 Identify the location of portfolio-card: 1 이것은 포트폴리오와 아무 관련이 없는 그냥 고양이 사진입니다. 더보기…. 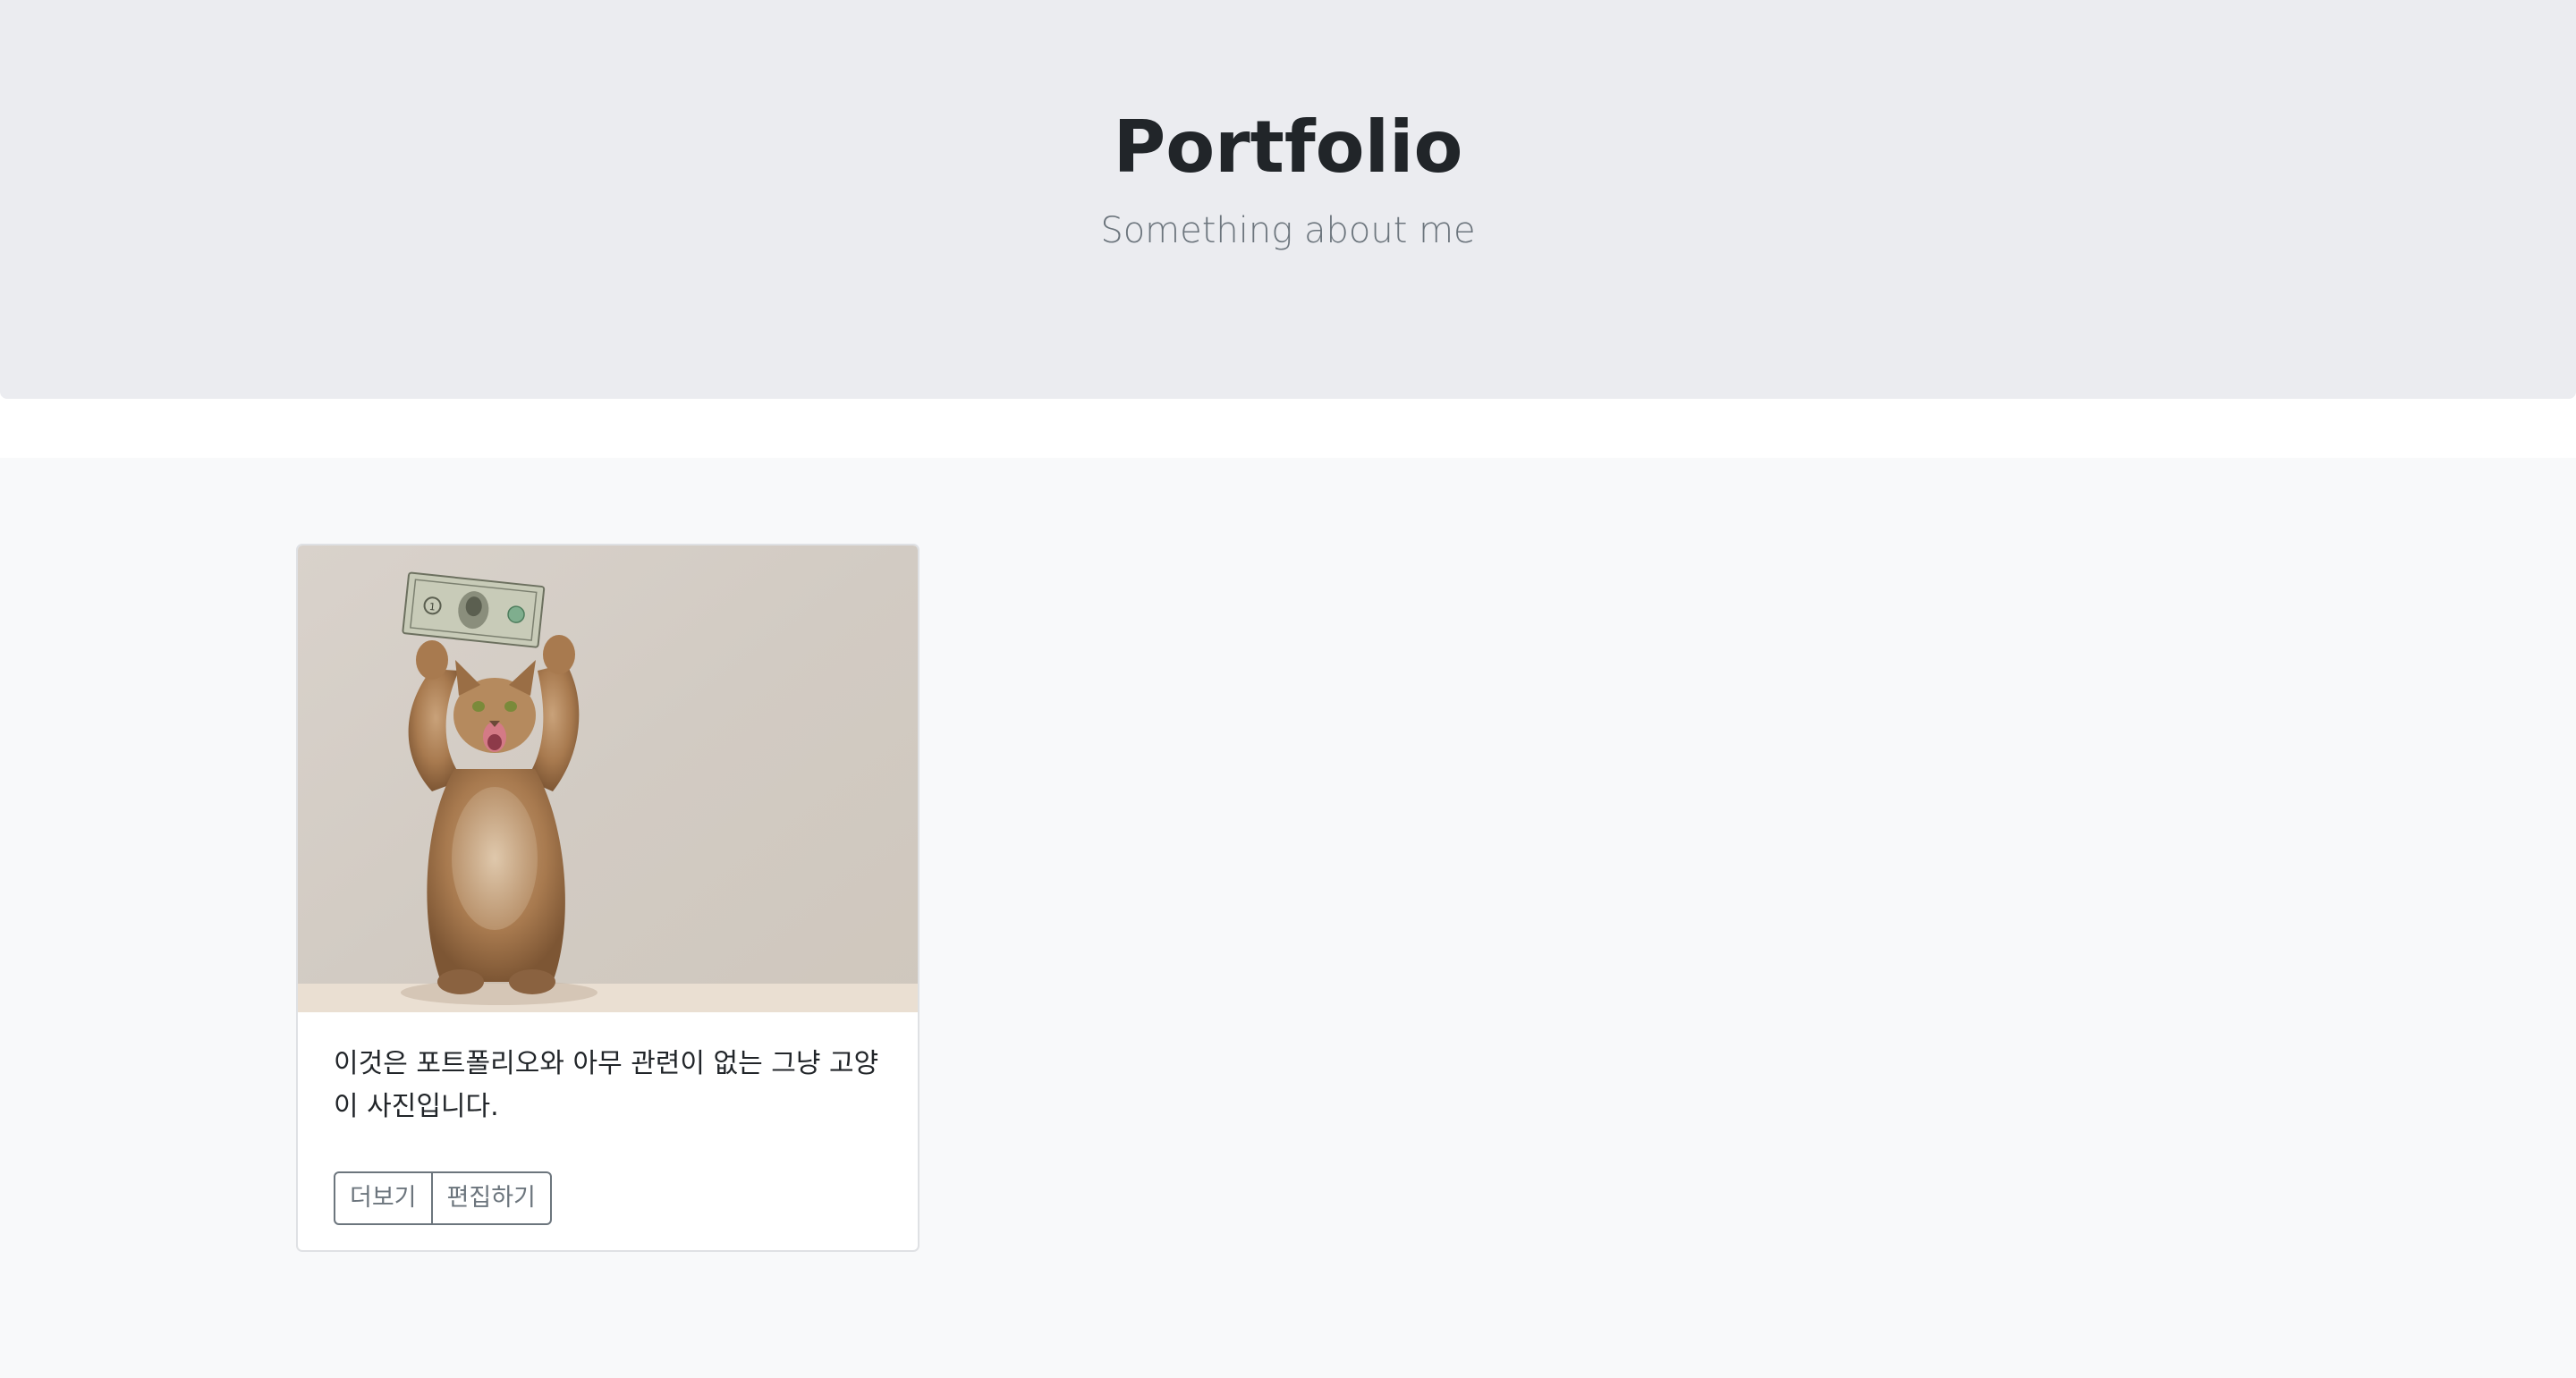
(607, 898).